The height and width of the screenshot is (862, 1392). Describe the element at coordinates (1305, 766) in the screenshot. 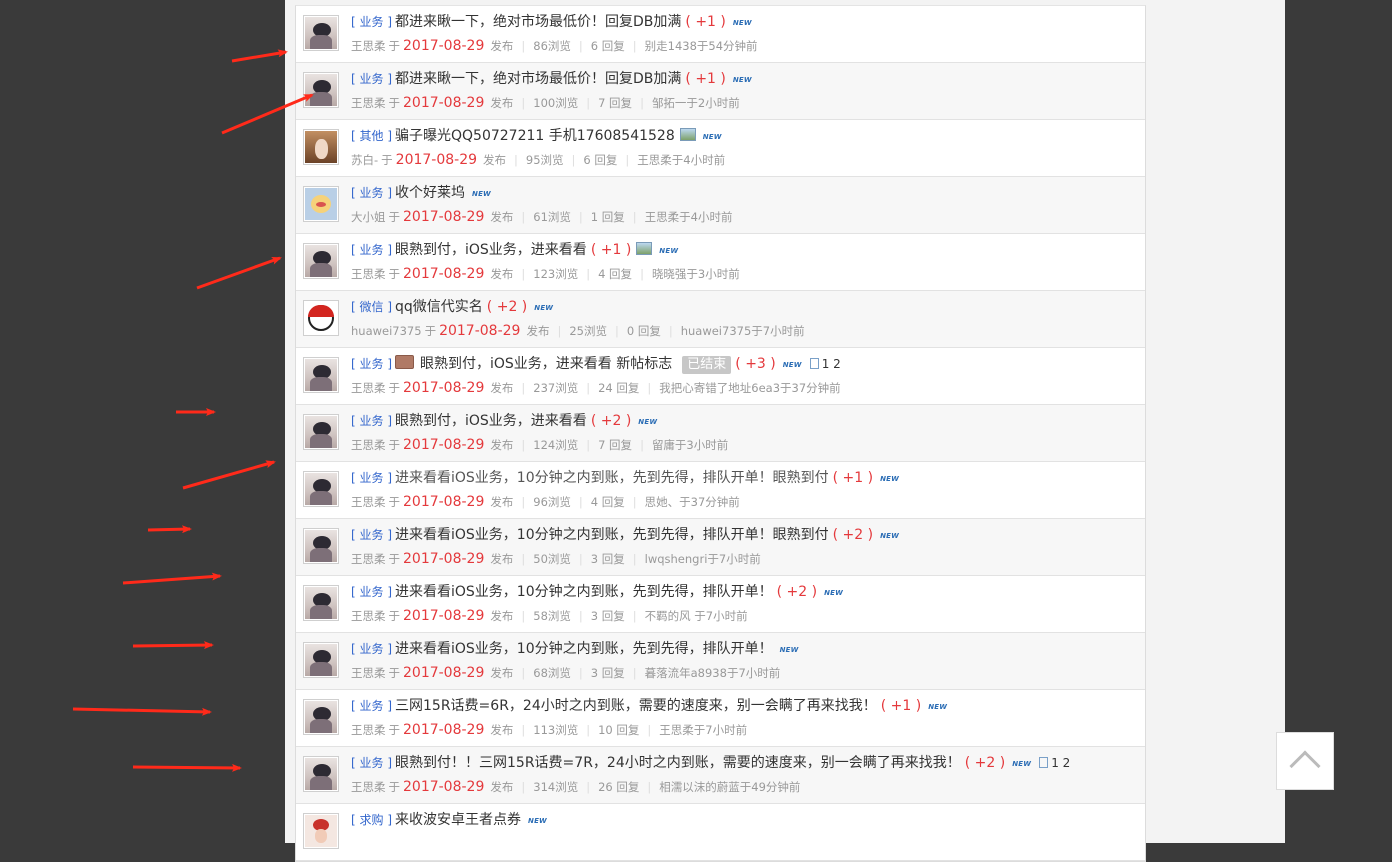

I see `chevron-up-icon` at that location.